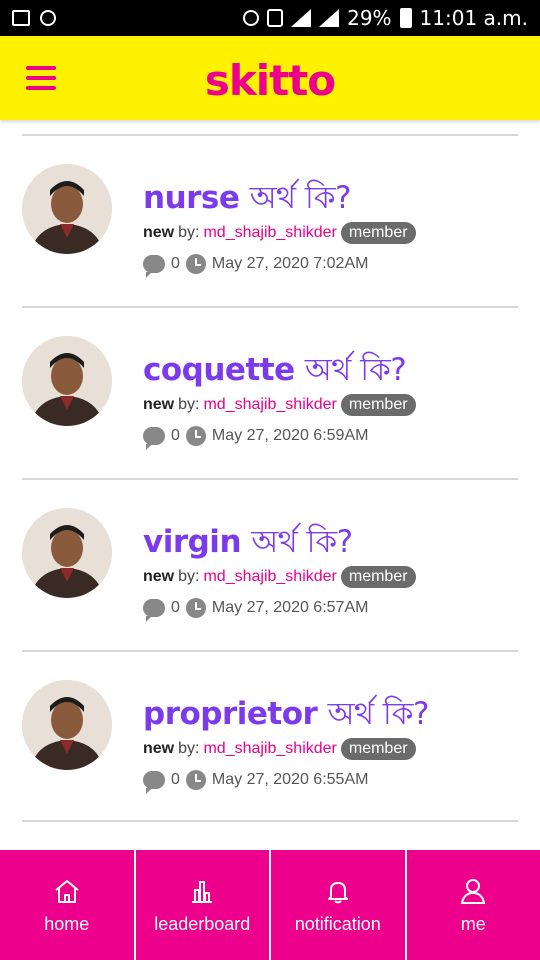 This screenshot has height=960, width=540. What do you see at coordinates (202, 891) in the screenshot?
I see `leaderboard-icon` at bounding box center [202, 891].